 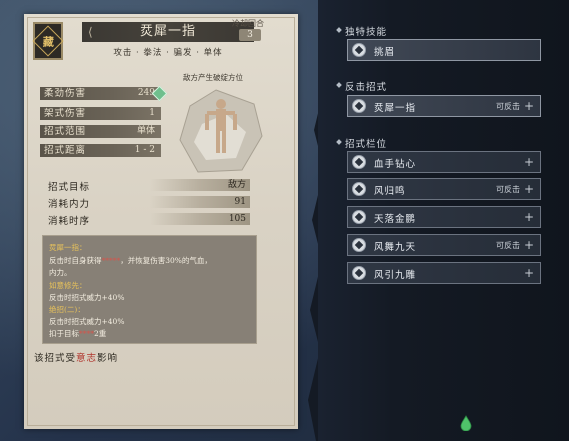 I want to click on skill-name: 风舞九天, so click(x=395, y=247).